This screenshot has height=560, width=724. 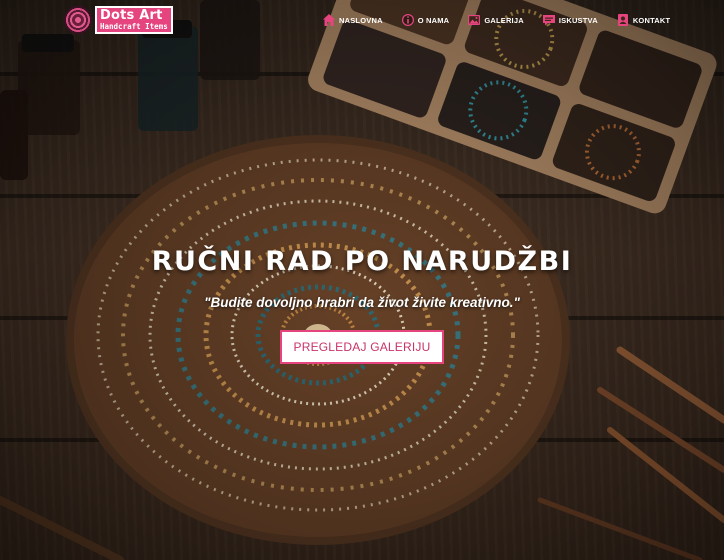 I want to click on gallery-icon, so click(x=474, y=20).